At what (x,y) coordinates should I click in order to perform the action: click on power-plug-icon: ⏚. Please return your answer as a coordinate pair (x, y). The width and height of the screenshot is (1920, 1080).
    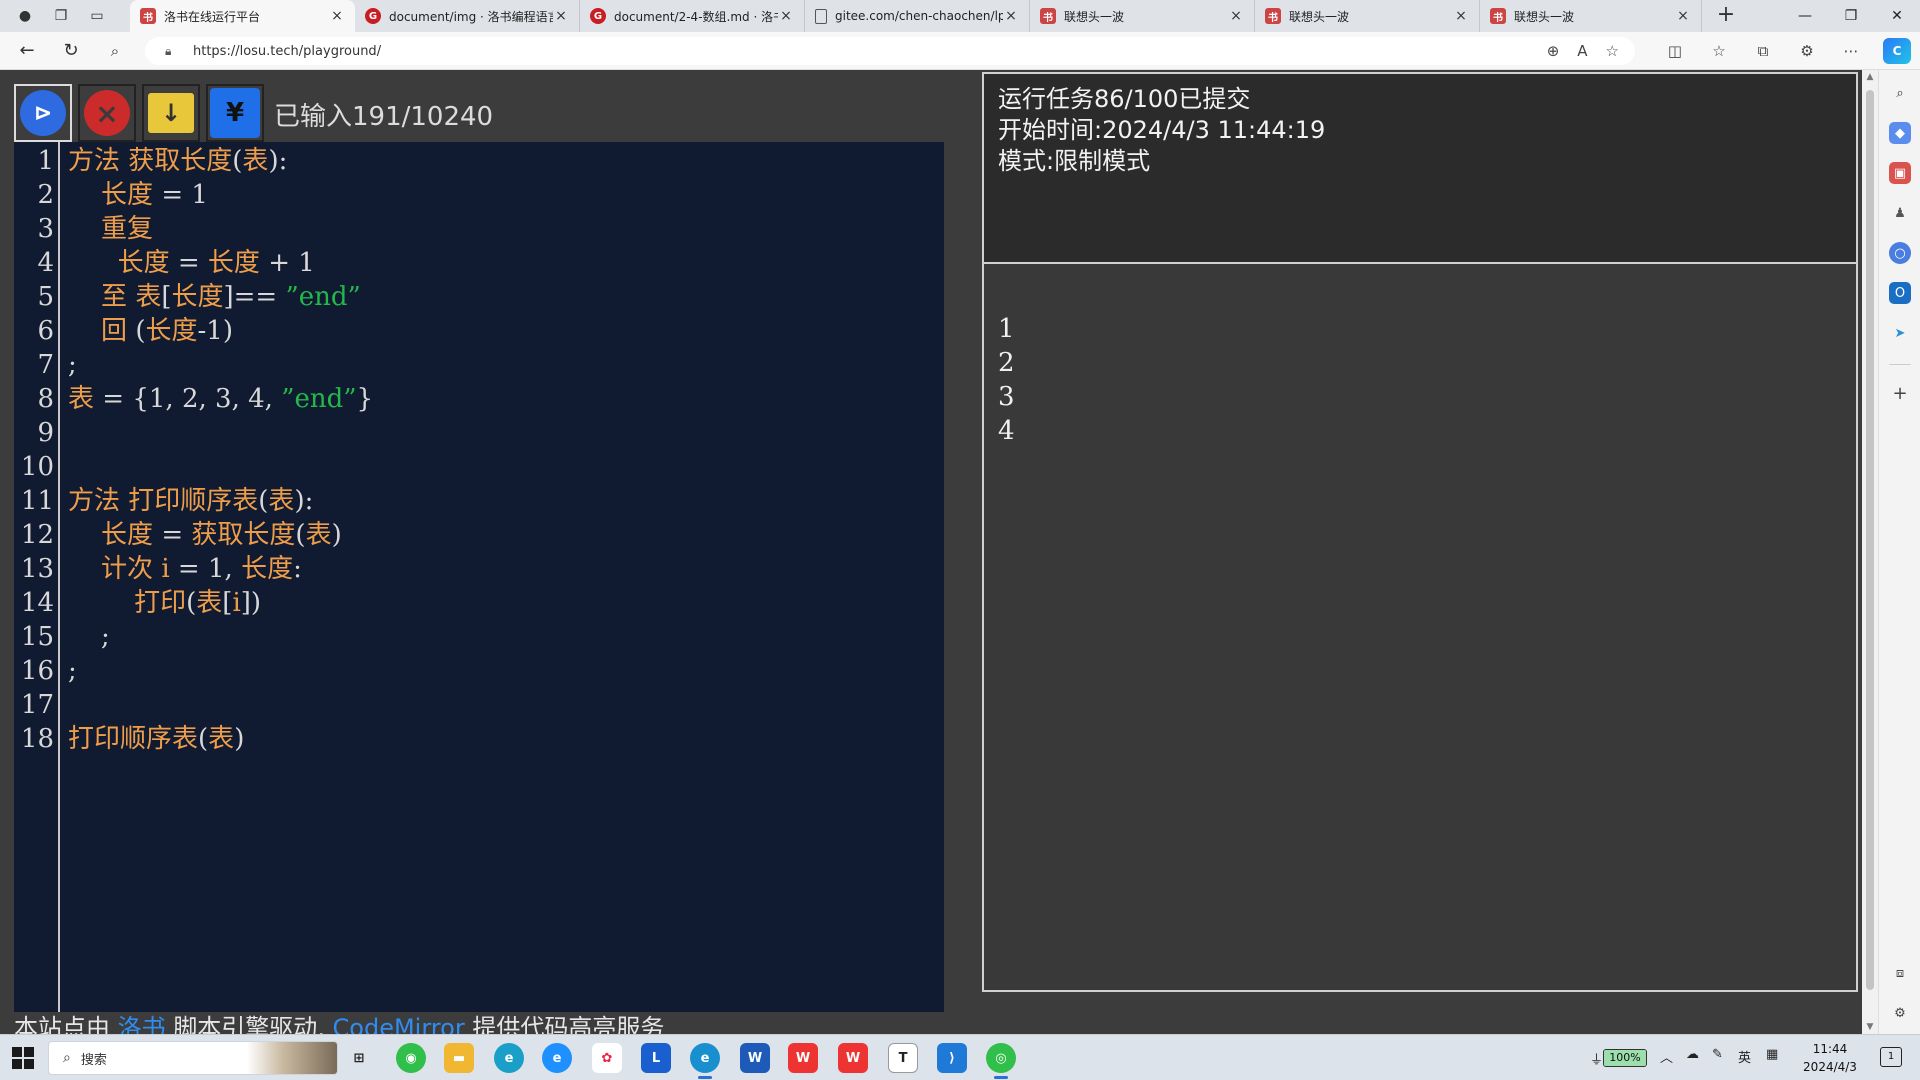
    Looking at the image, I should click on (1596, 1058).